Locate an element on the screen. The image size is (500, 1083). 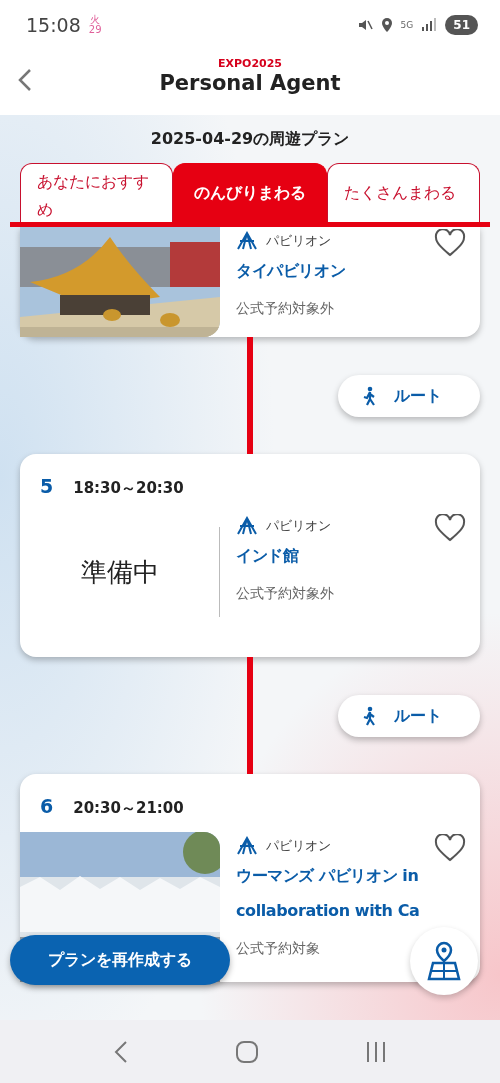
brand-label: EXPO2025 is located at coordinates (250, 64).